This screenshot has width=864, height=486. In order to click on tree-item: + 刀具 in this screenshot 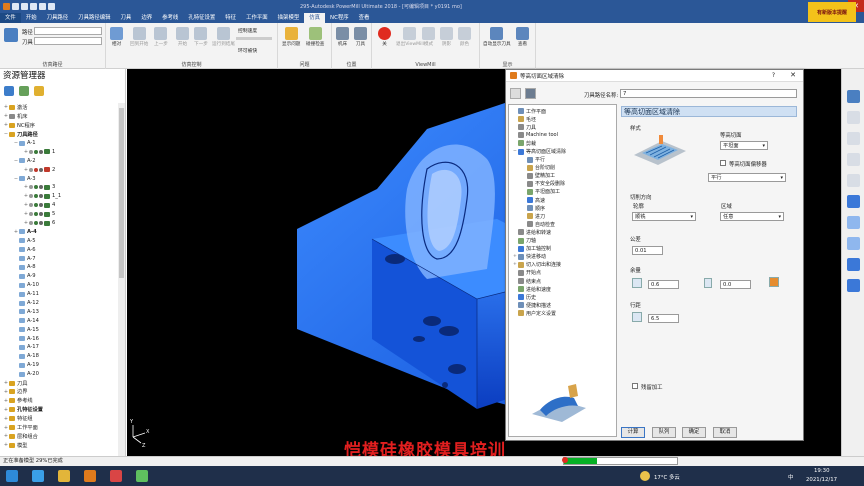, I will do `click(59, 383)`.